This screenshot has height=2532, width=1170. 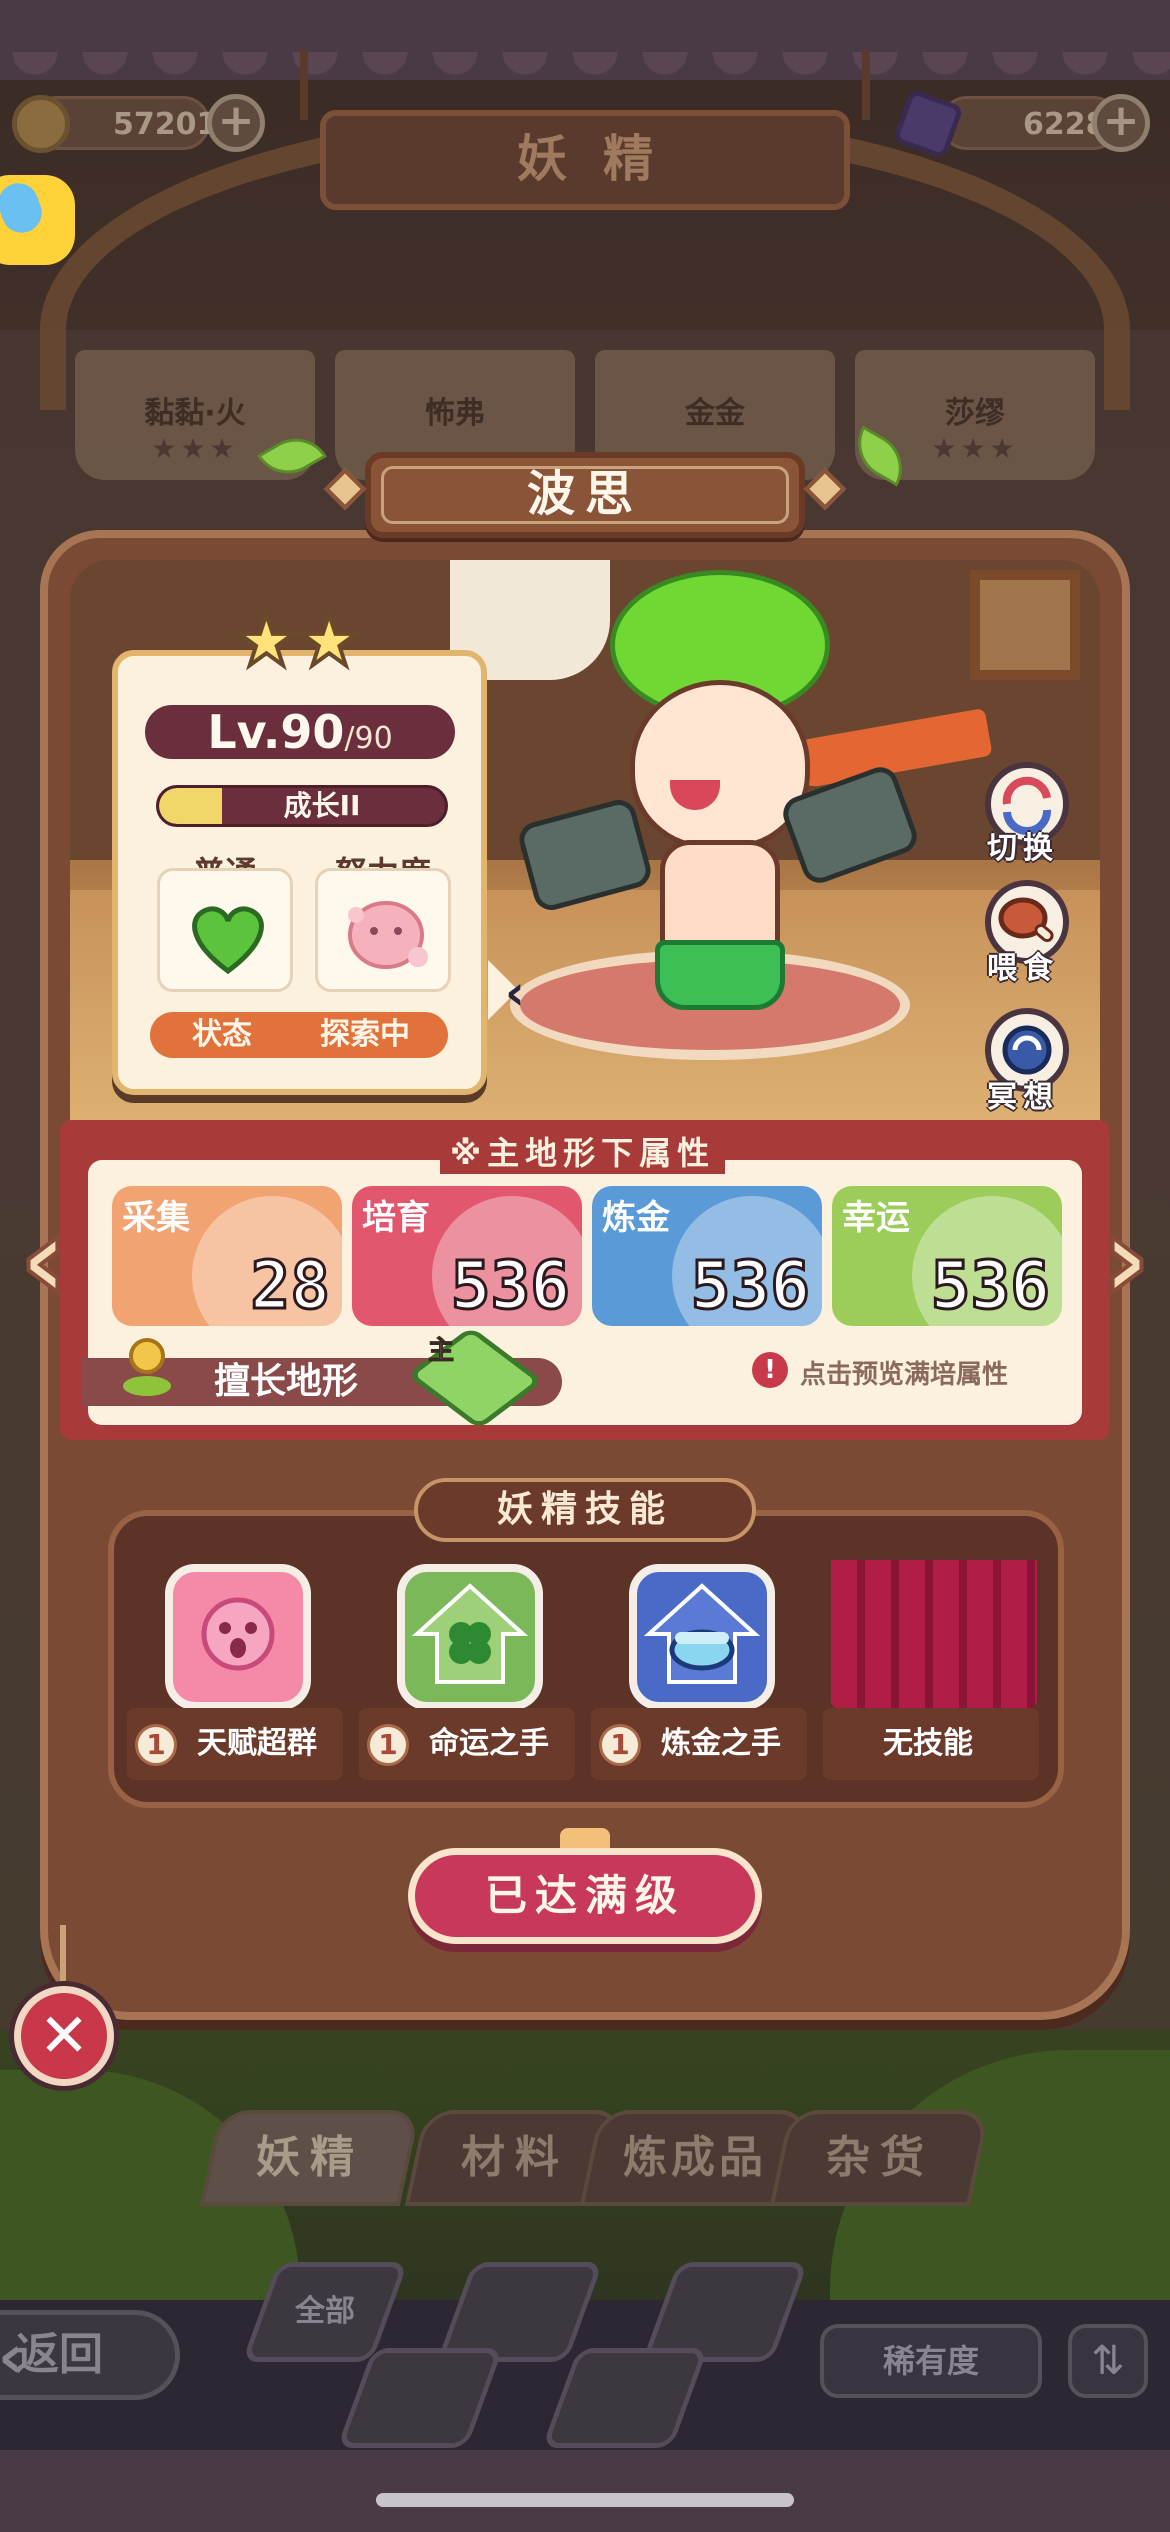 What do you see at coordinates (90, 2355) in the screenshot?
I see `back-button: 返回` at bounding box center [90, 2355].